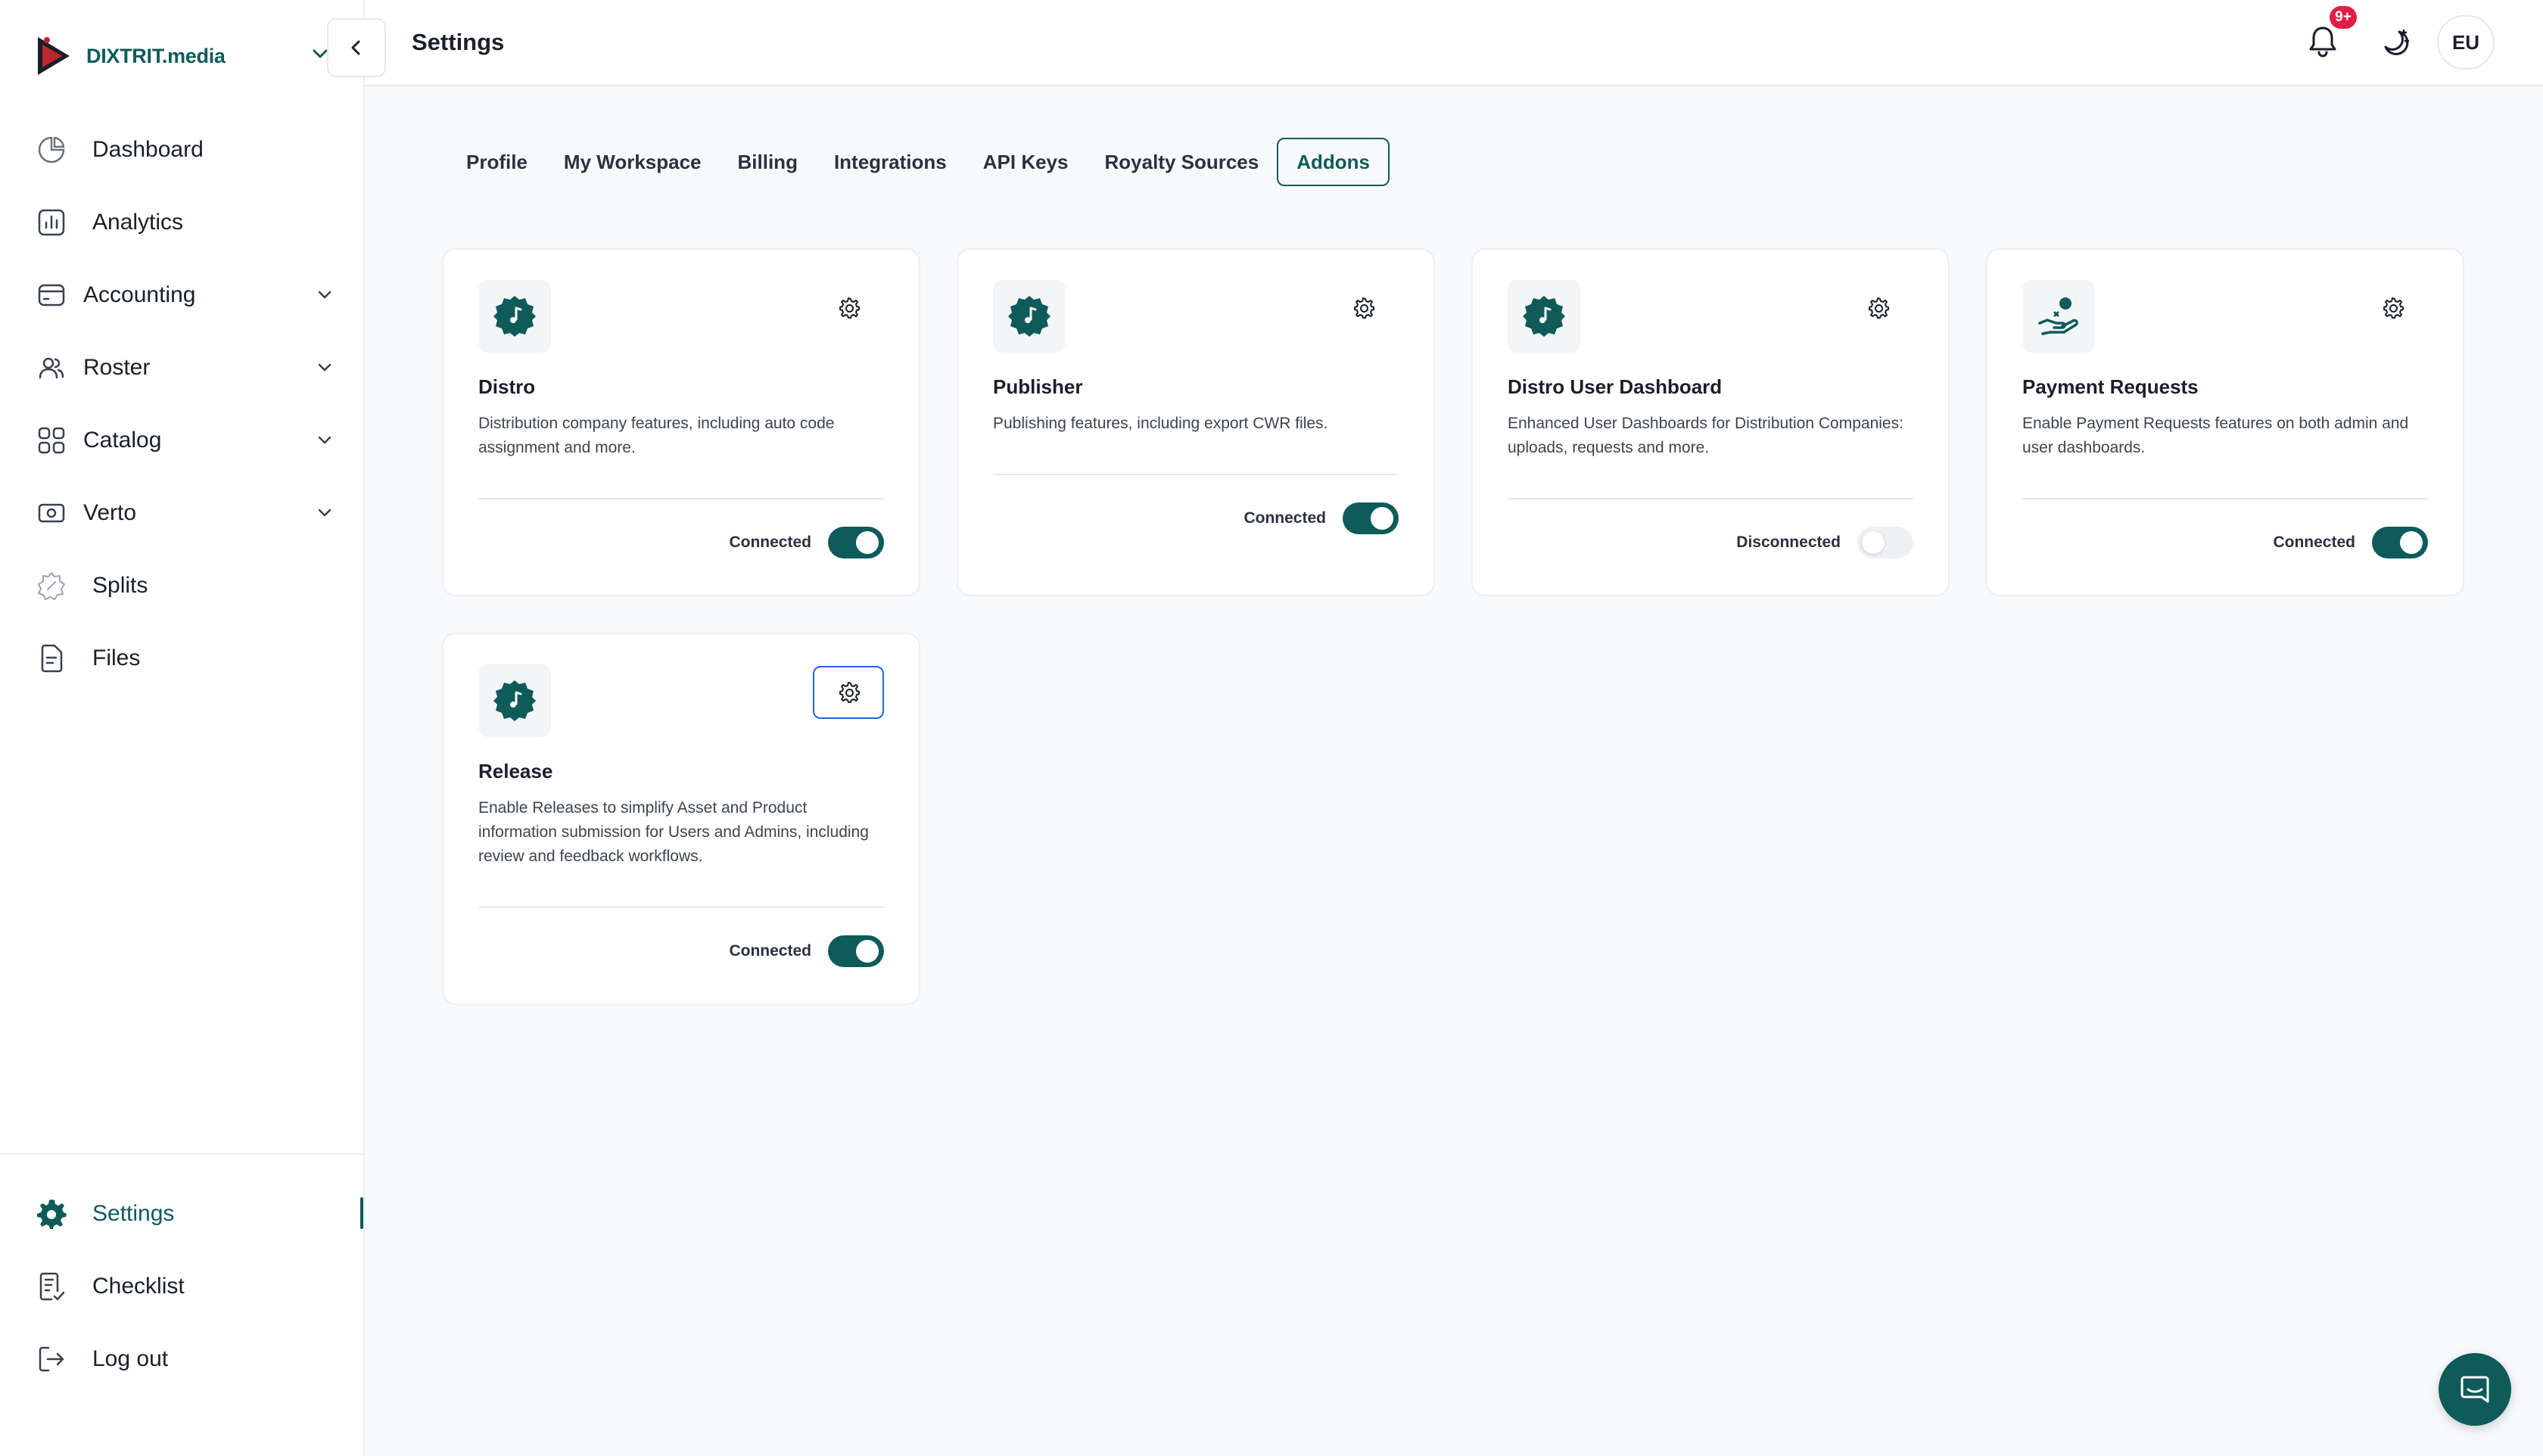  Describe the element at coordinates (51, 585) in the screenshot. I see `split-icon` at that location.